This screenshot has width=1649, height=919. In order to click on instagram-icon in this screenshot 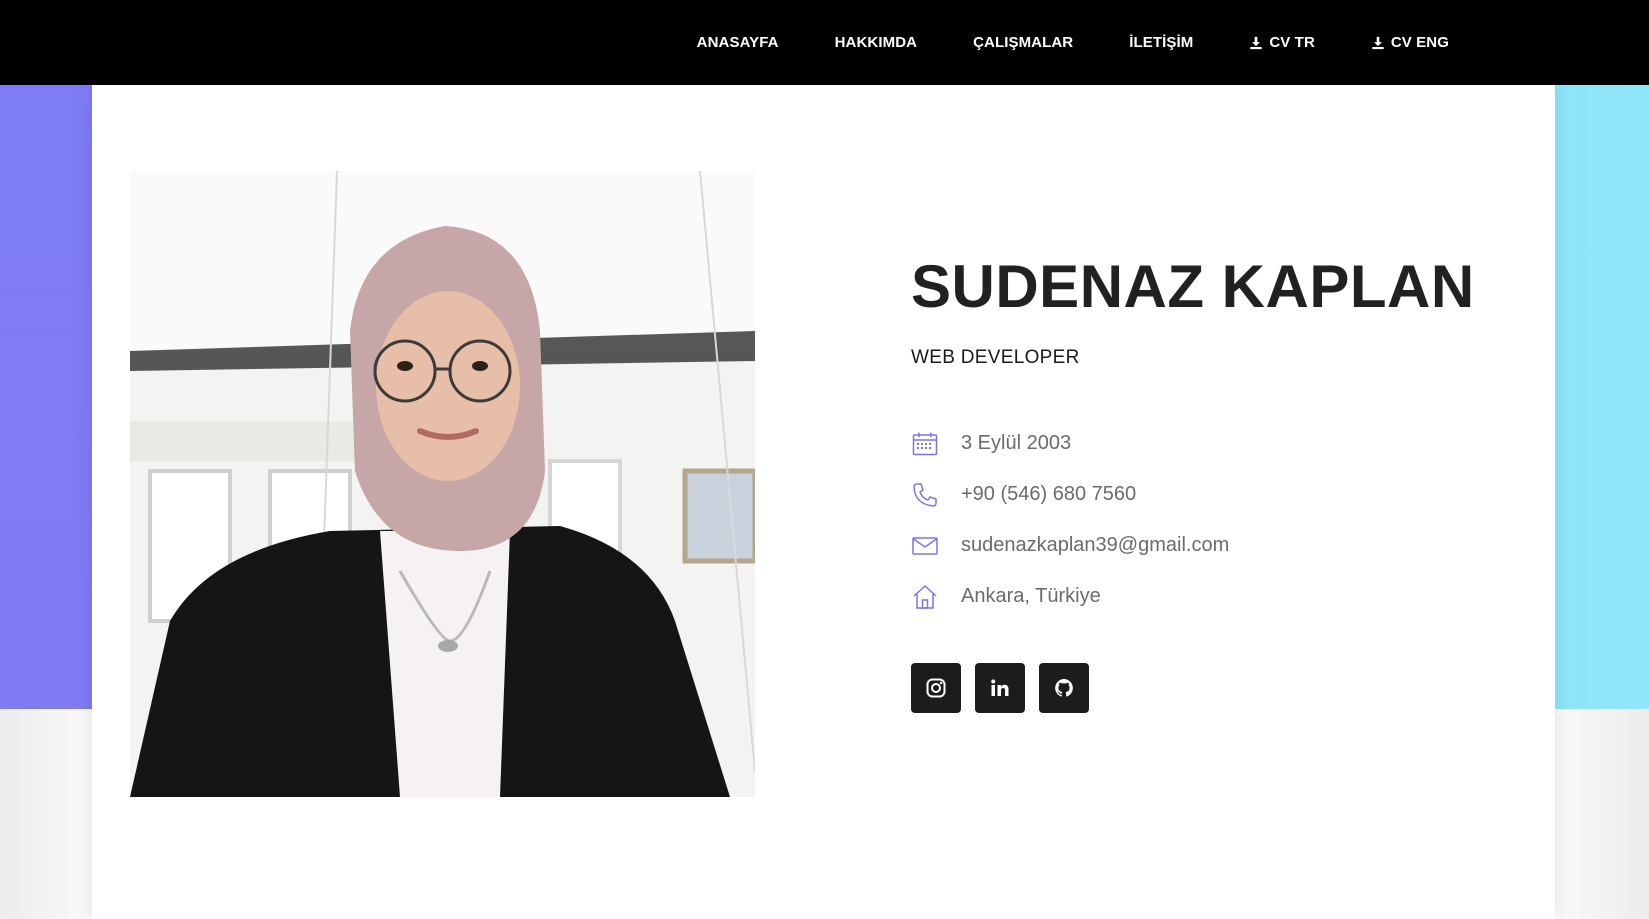, I will do `click(936, 688)`.